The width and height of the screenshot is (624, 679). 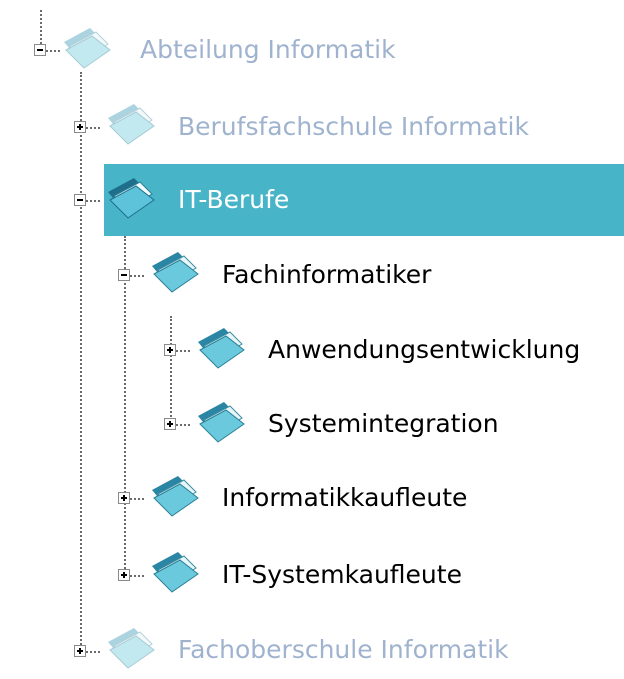 What do you see at coordinates (234, 199) in the screenshot?
I see `tree-node-label: IT-Berufe` at bounding box center [234, 199].